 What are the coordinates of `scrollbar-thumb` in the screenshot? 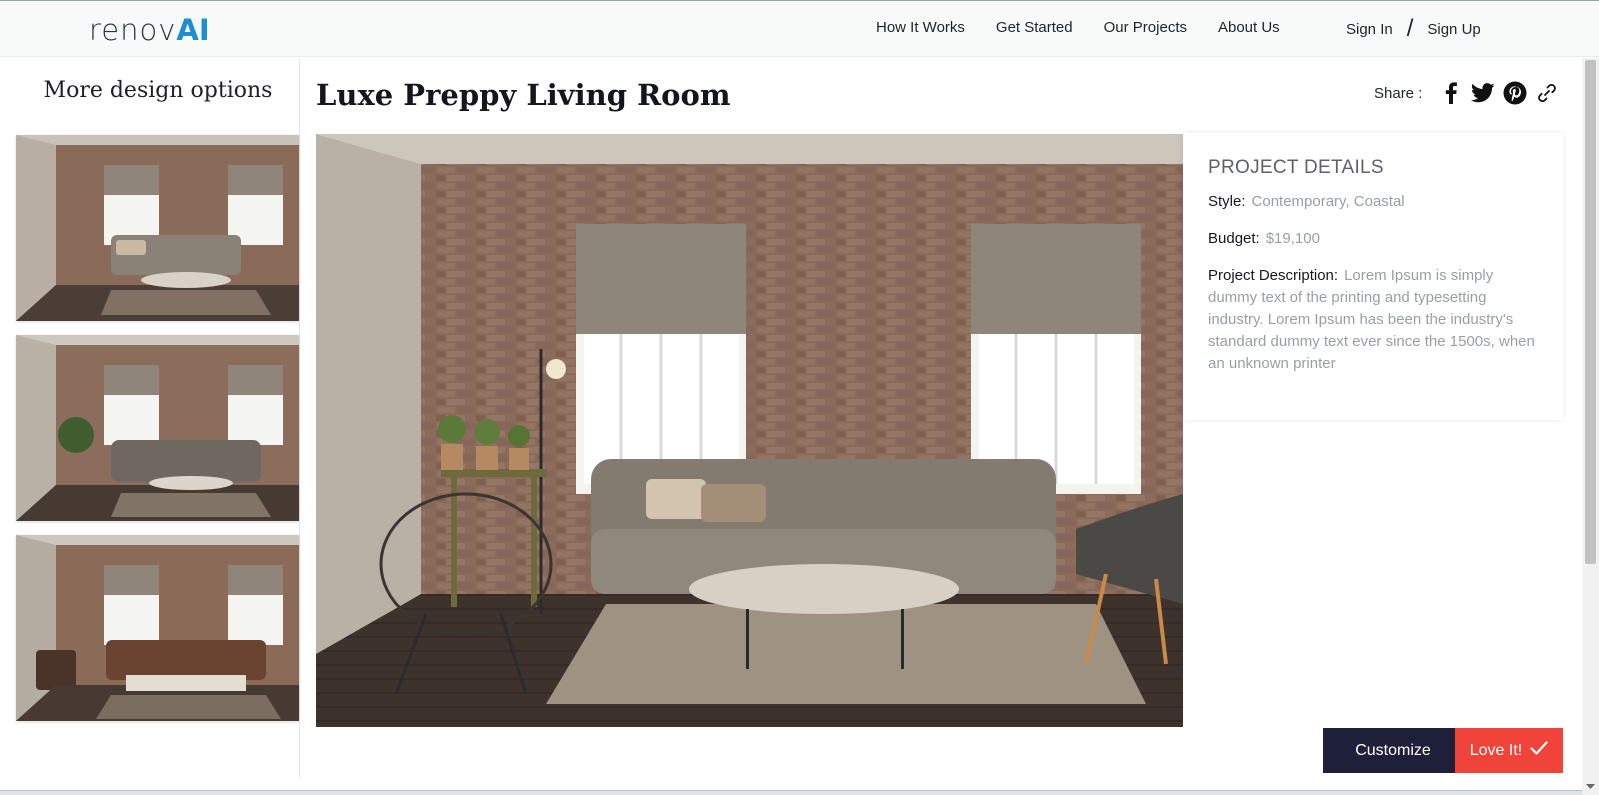 It's located at (1590, 312).